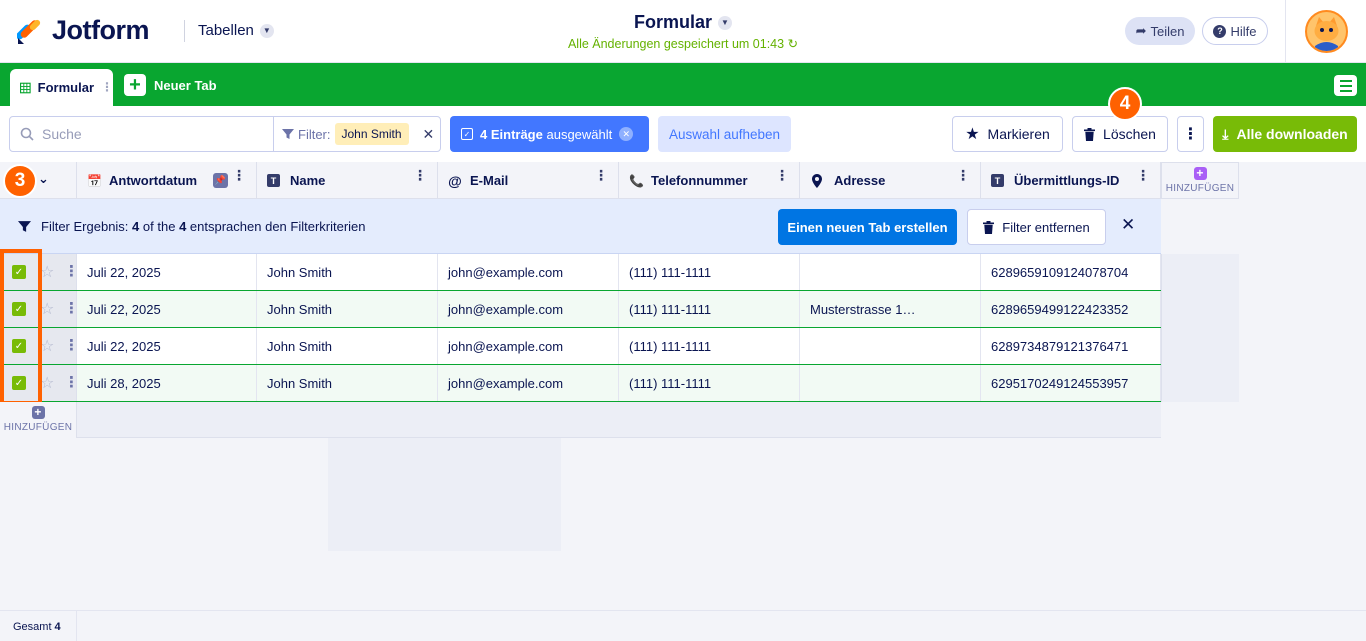 The width and height of the screenshot is (1366, 641). Describe the element at coordinates (85, 226) in the screenshot. I see `filter-result-prefix: Filter Ergebnis:` at that location.